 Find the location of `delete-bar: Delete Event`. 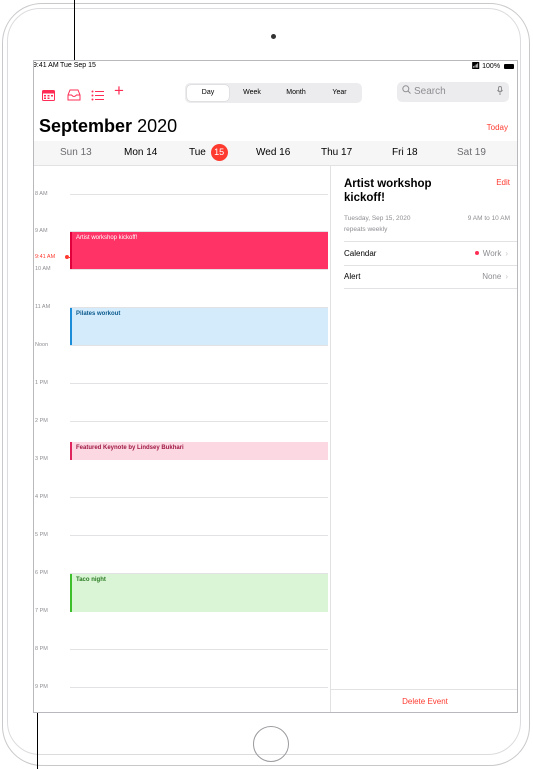

delete-bar: Delete Event is located at coordinates (424, 700).